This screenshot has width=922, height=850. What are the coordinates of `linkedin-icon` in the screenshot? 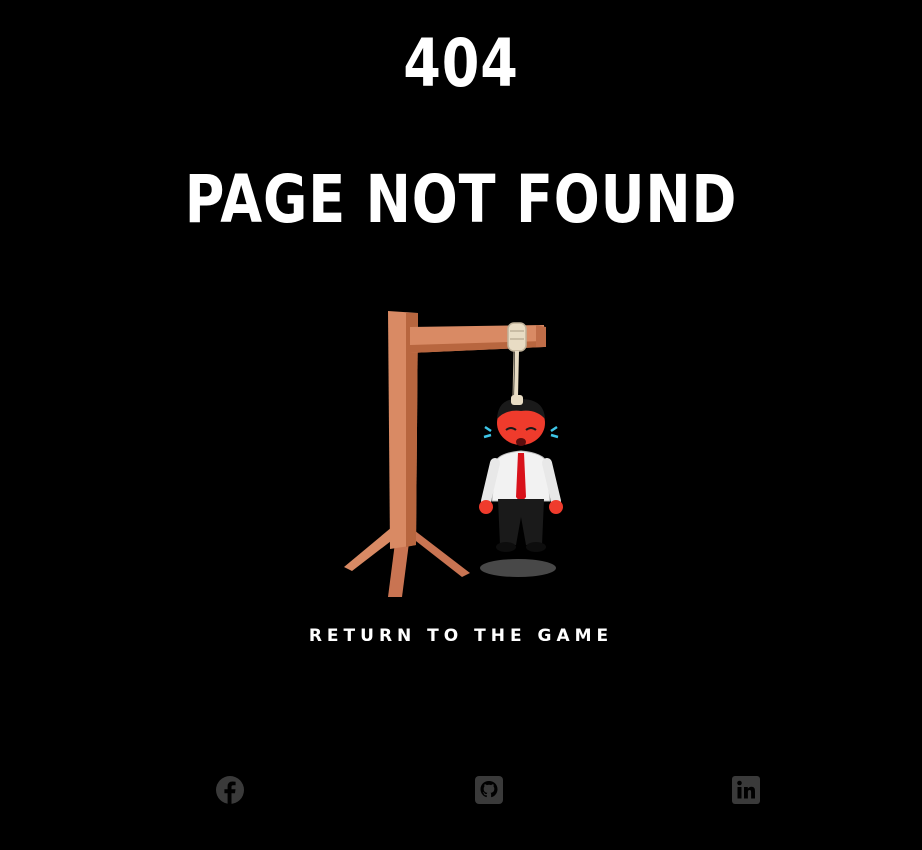 It's located at (746, 790).